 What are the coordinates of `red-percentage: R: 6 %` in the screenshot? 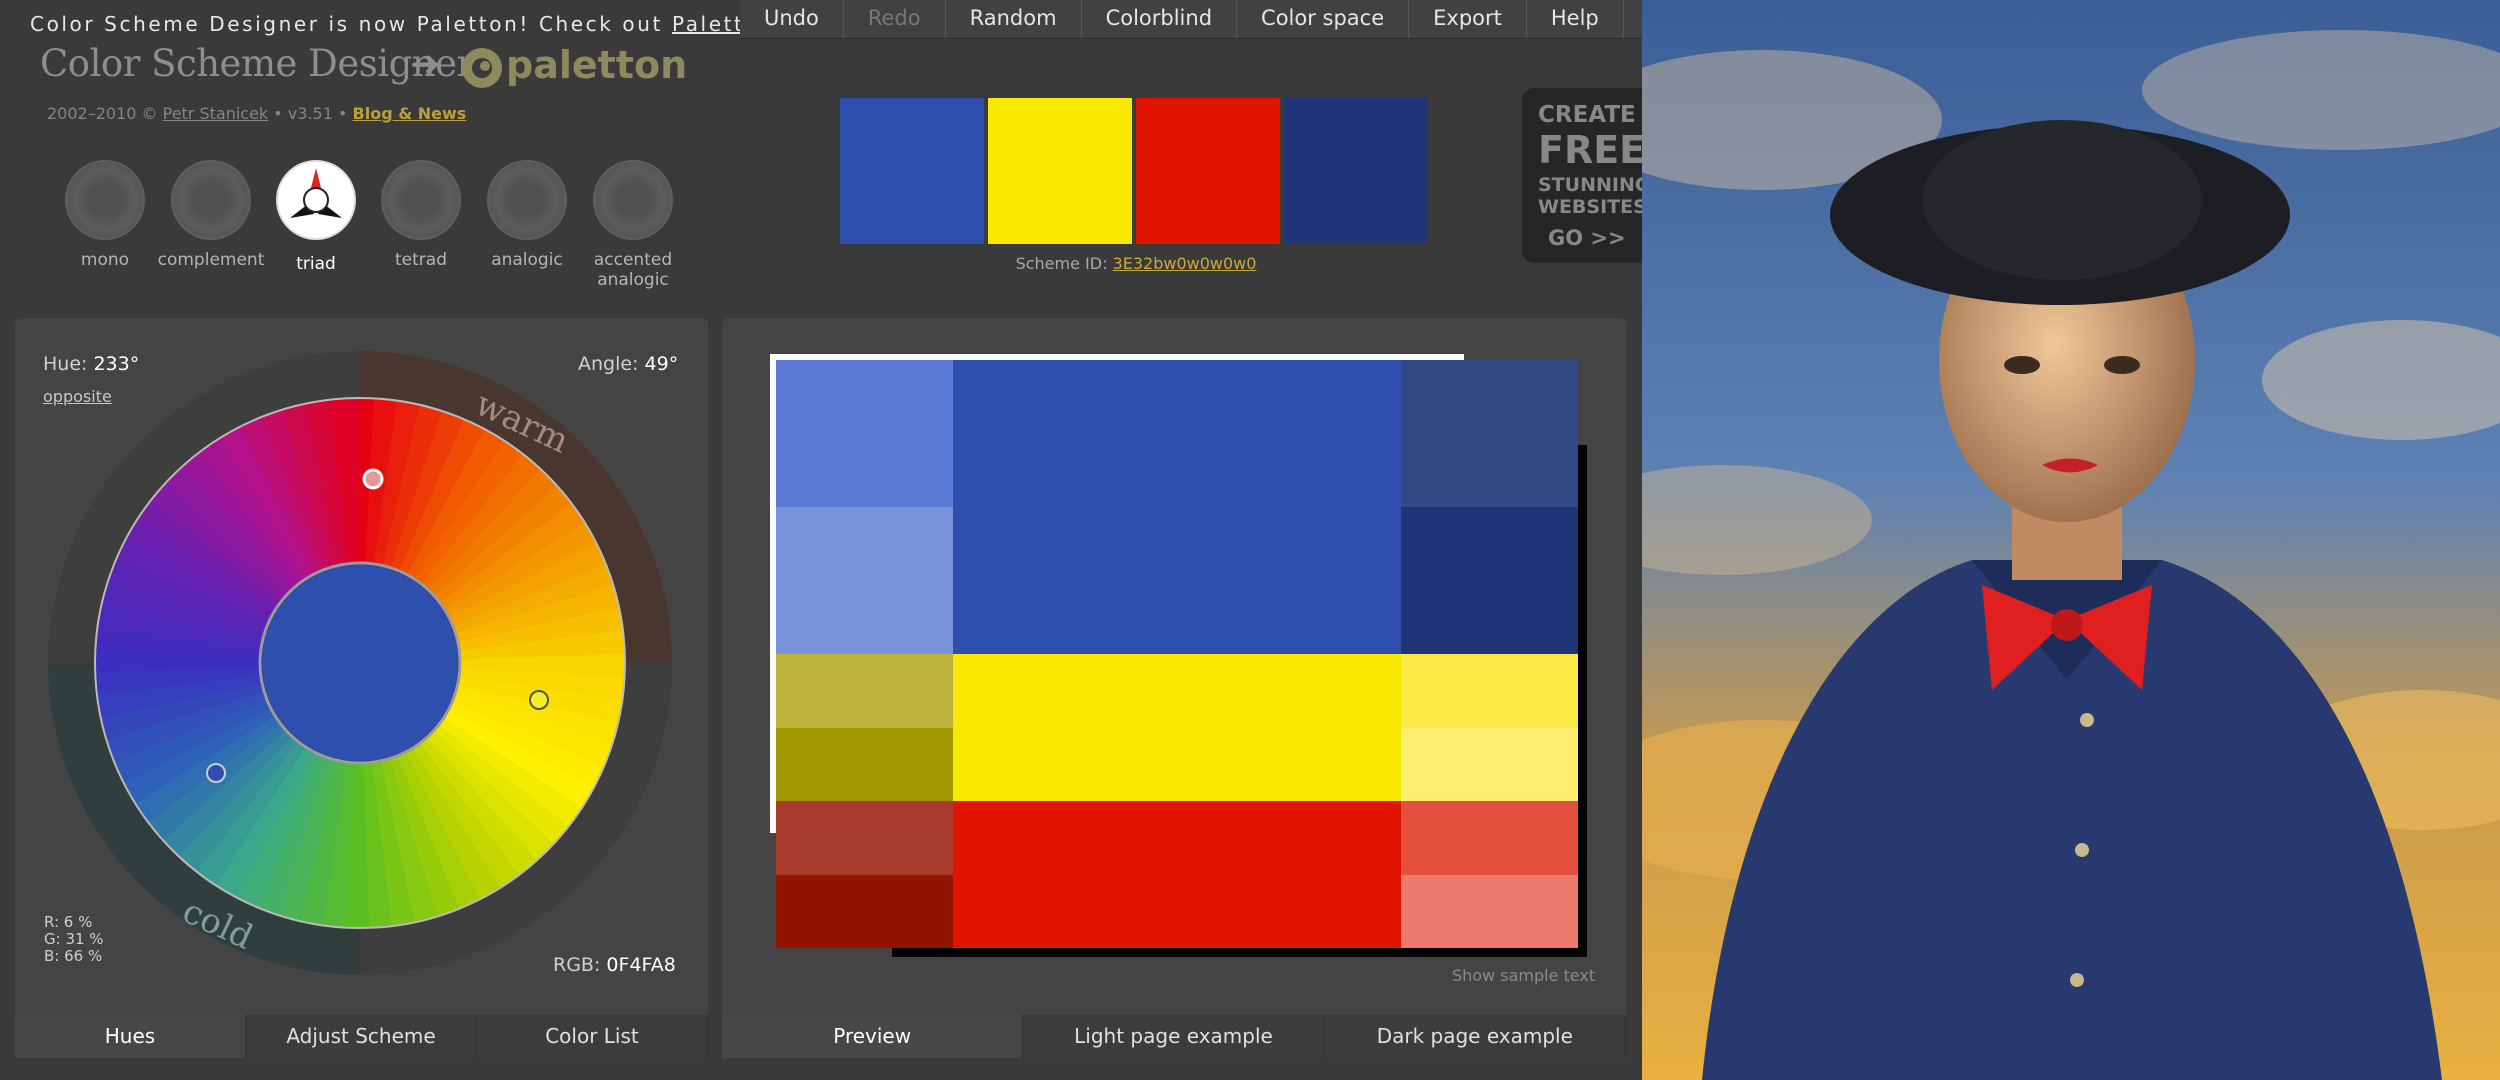 It's located at (68, 922).